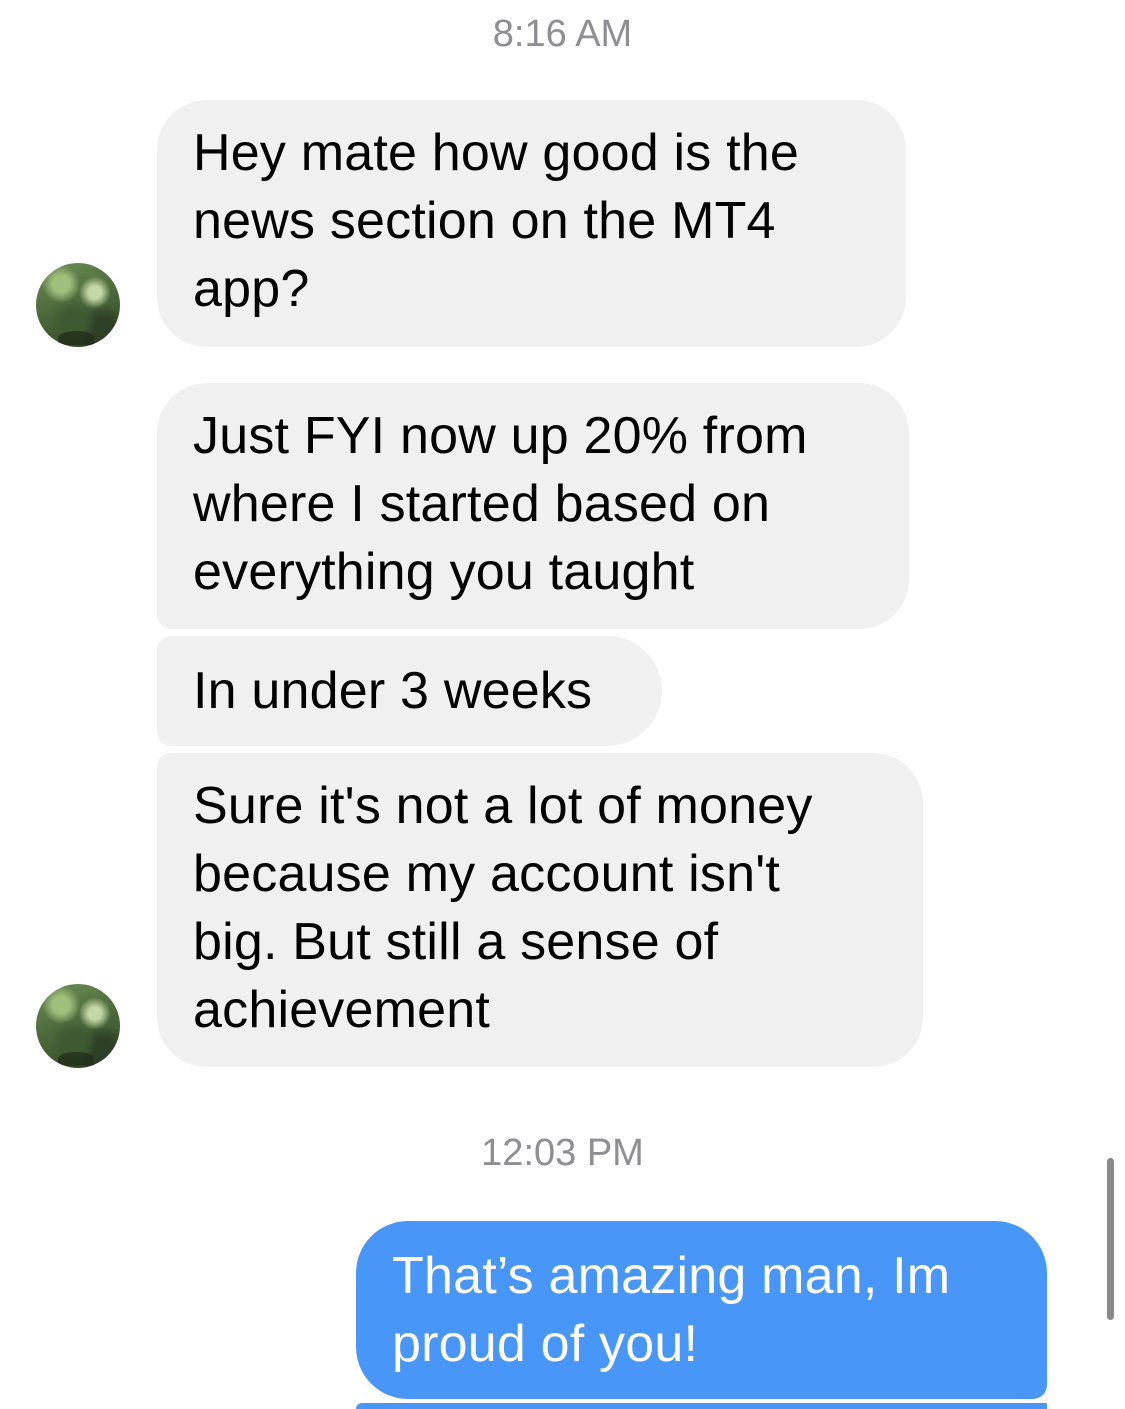  I want to click on timestamp-divider: 8:16 AM, so click(562, 34).